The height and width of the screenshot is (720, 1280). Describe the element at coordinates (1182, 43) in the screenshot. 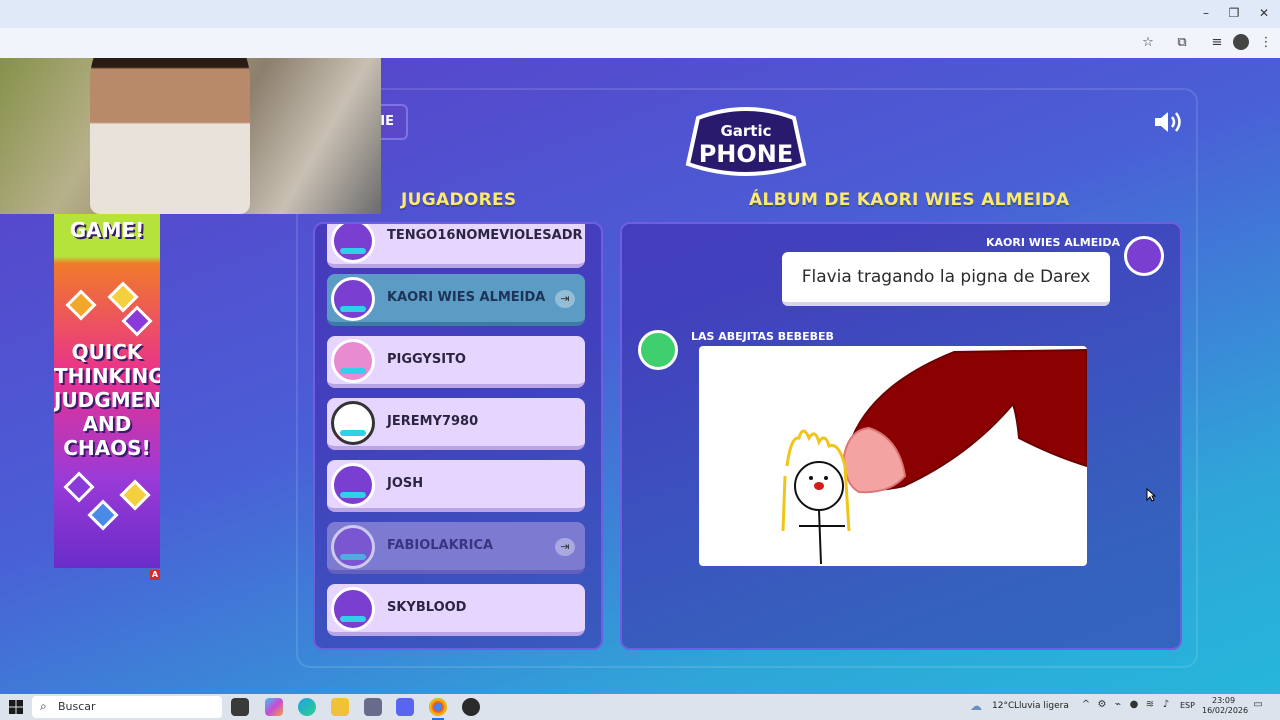

I see `extensions-icon: ⧉` at that location.